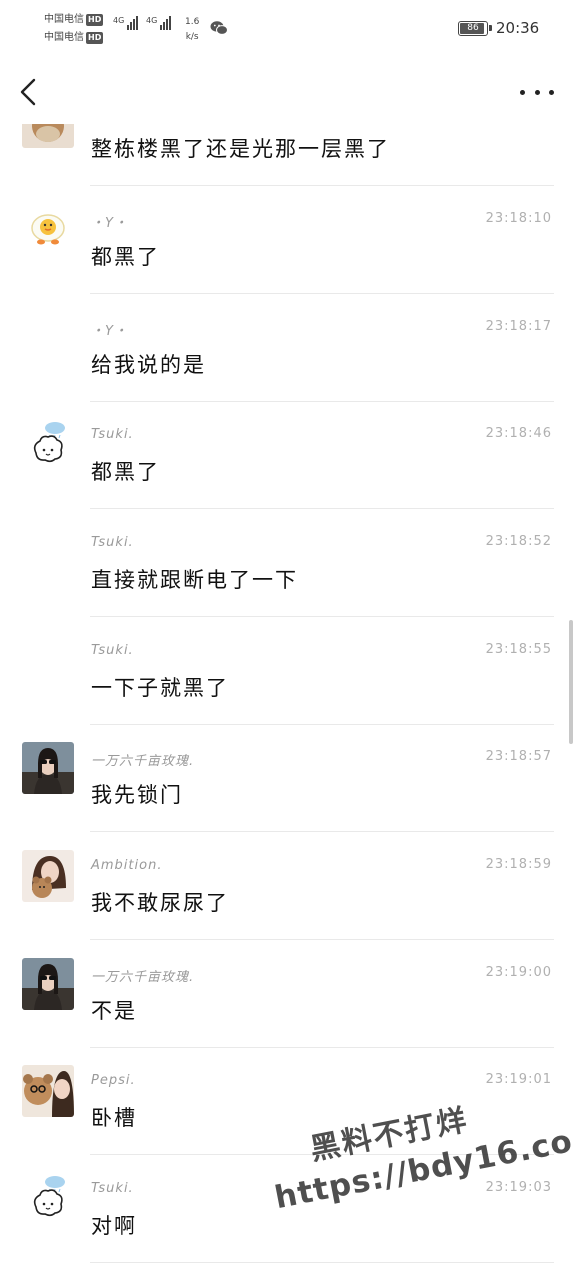  I want to click on message-text: 给我说的是, so click(148, 365).